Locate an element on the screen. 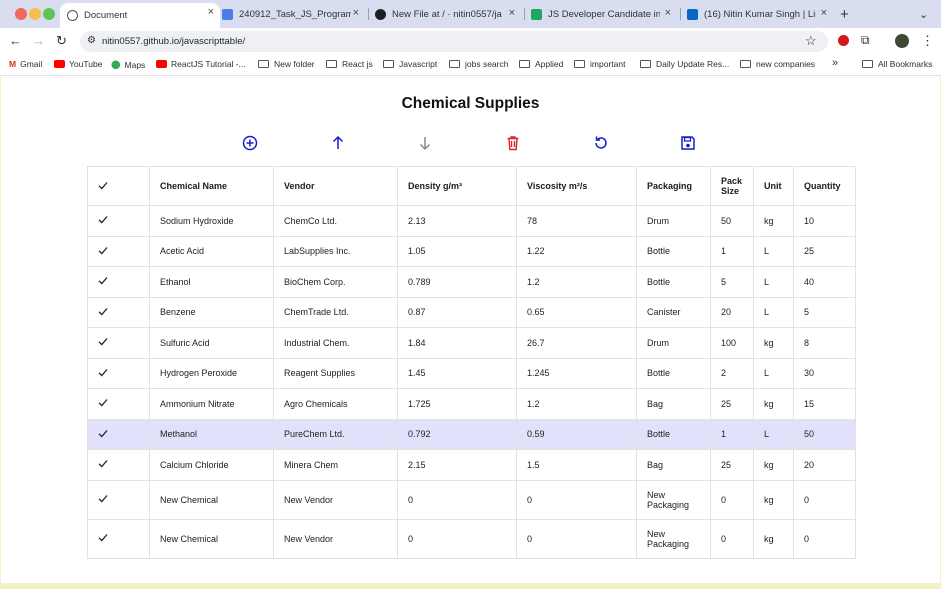 The image size is (941, 589). cell-pack-size: 50 is located at coordinates (732, 221).